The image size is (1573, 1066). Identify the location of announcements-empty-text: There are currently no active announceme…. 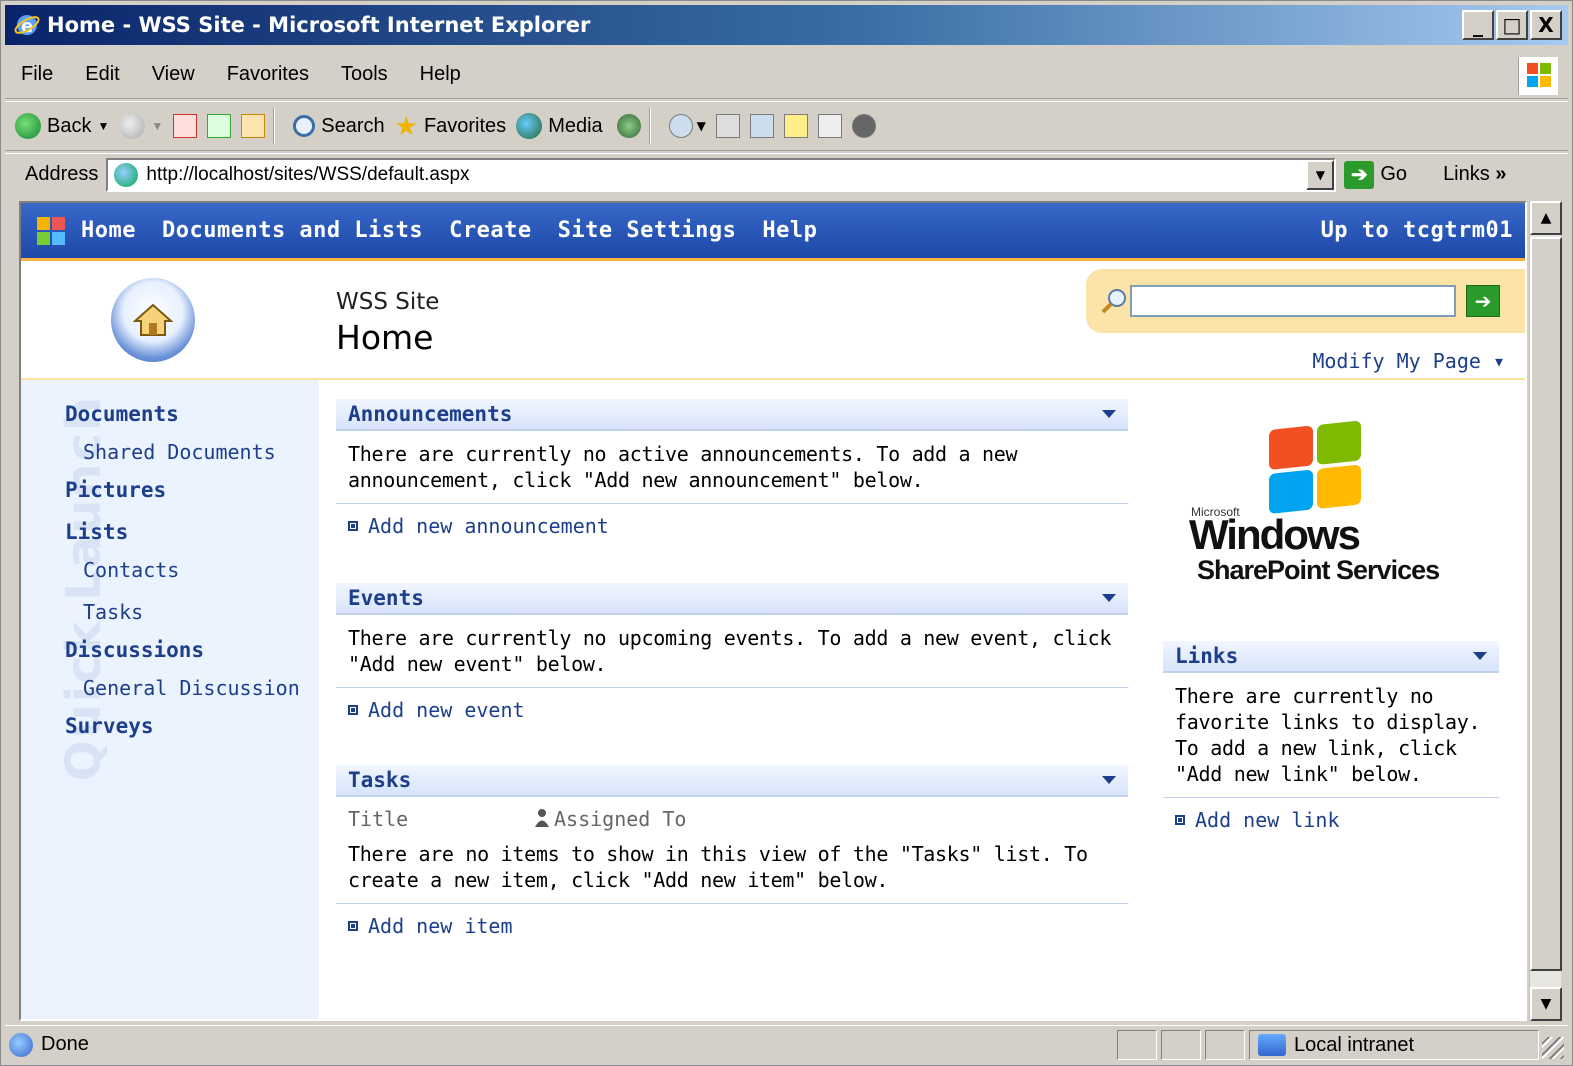
(683, 467).